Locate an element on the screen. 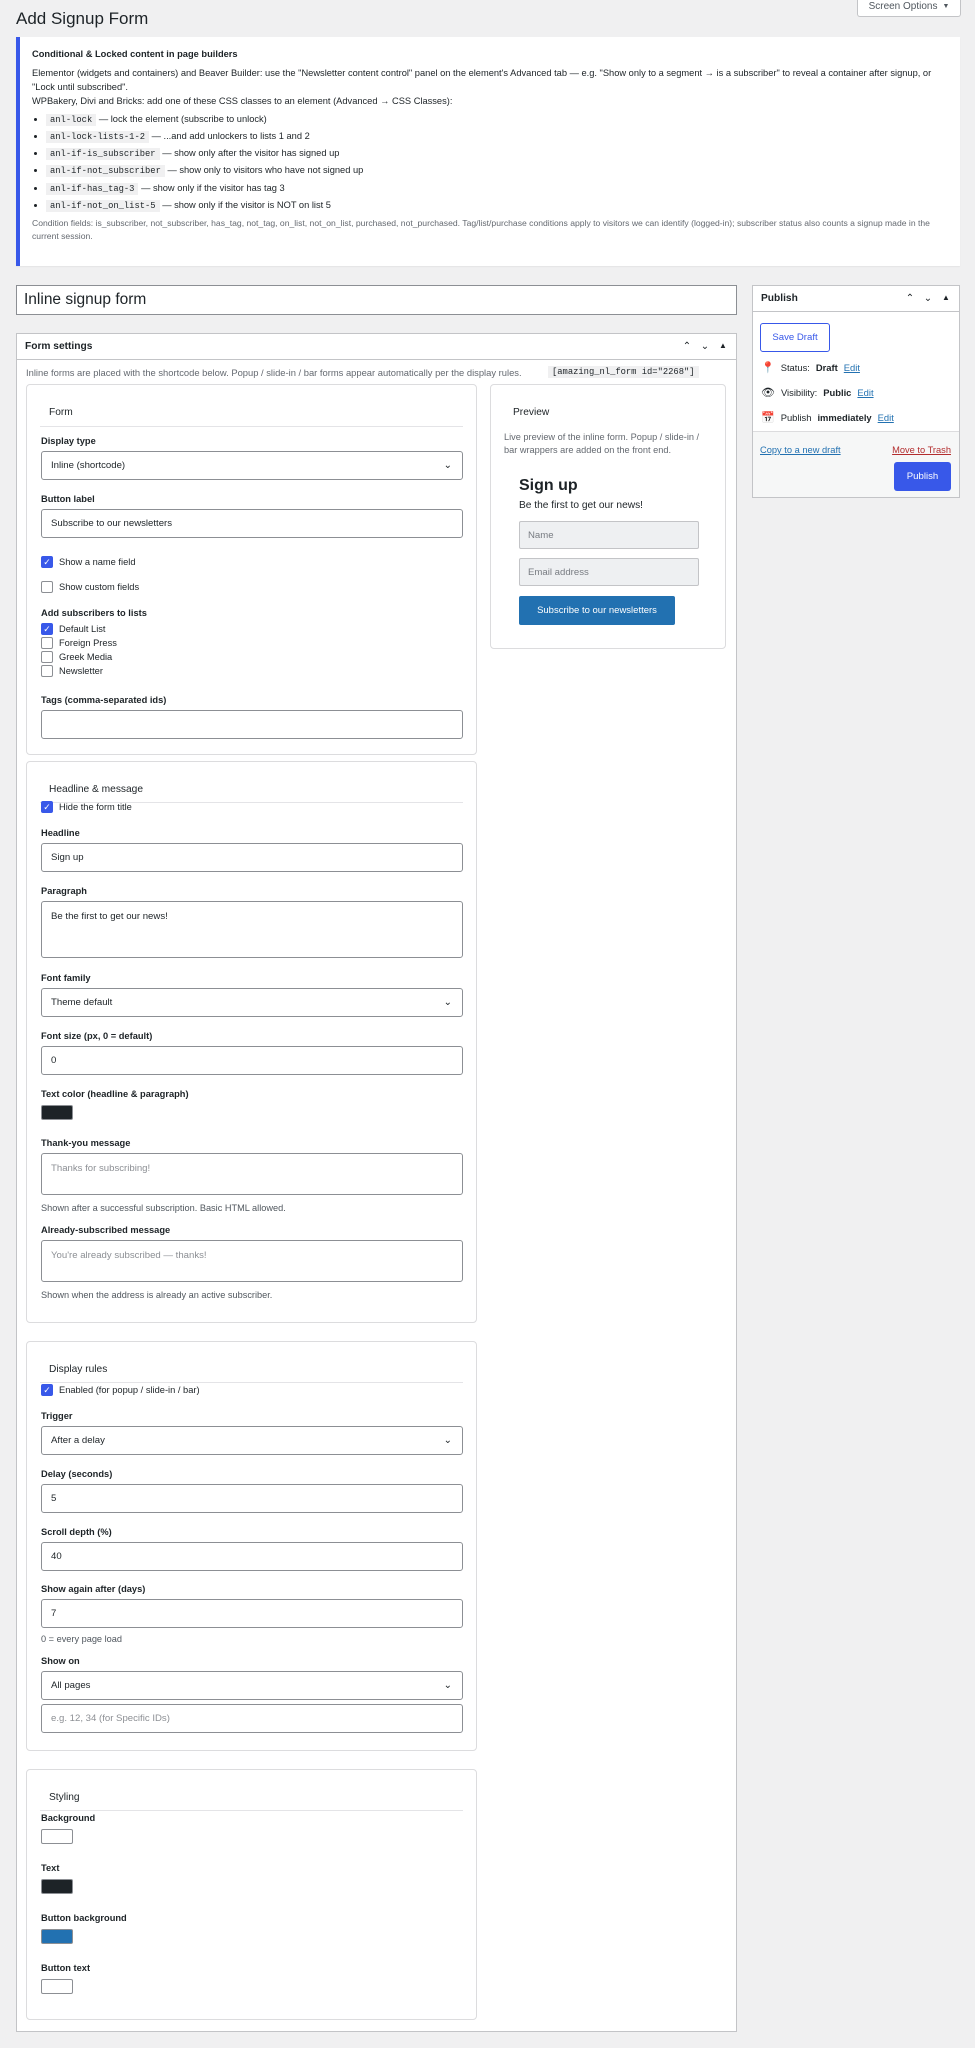  enabled-checkbox: ✓ Enabled (for popup / slide-in / bar) is located at coordinates (120, 1390).